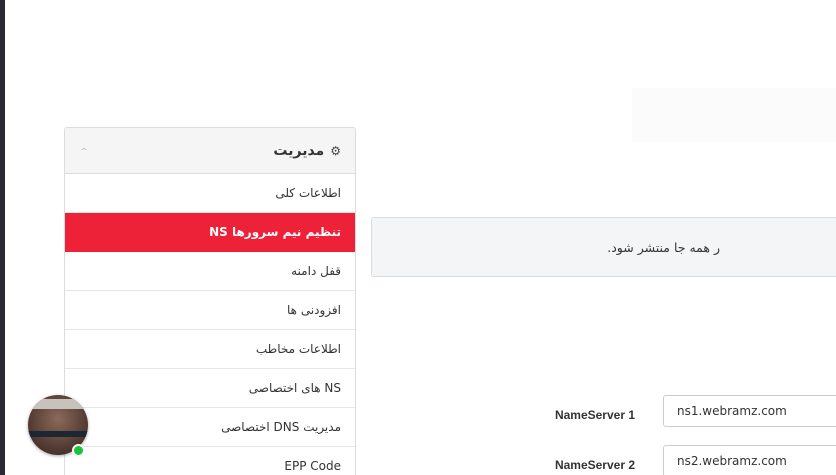  What do you see at coordinates (594, 465) in the screenshot?
I see `nameserver-2-label: NameServer 2` at bounding box center [594, 465].